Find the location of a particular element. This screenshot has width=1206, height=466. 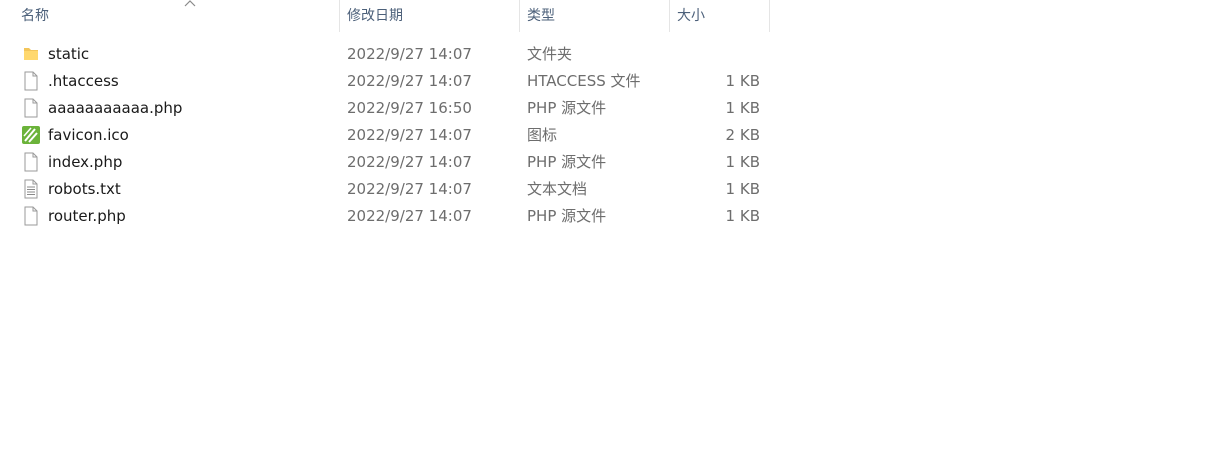

file-row: static 2022/9/27 14:07 文件夹 is located at coordinates (385, 53).